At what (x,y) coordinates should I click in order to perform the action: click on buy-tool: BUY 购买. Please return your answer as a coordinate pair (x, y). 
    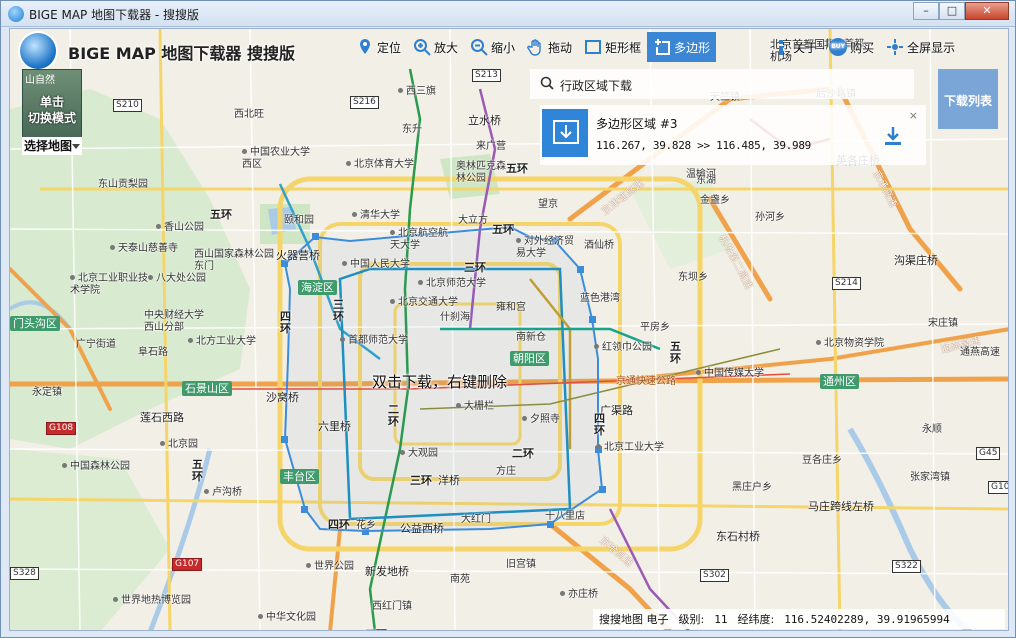
    Looking at the image, I should click on (851, 47).